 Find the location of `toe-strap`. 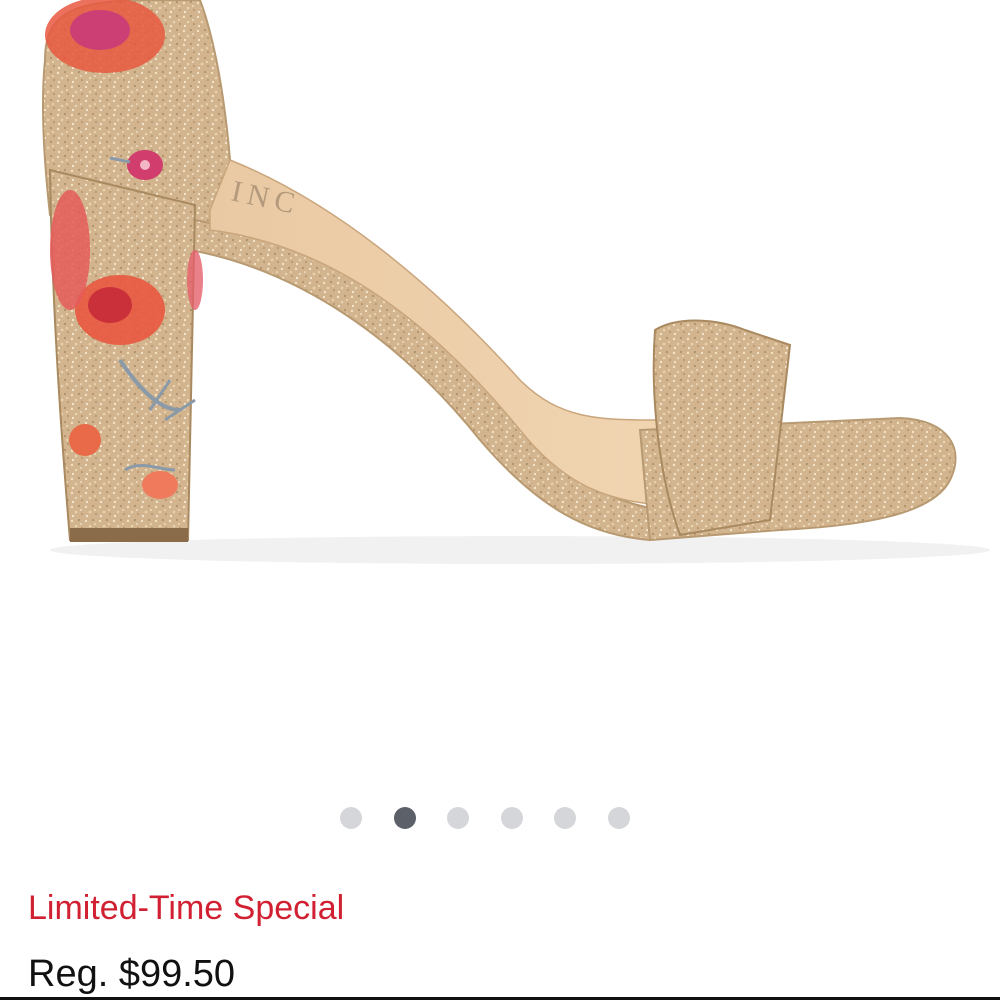

toe-strap is located at coordinates (722, 428).